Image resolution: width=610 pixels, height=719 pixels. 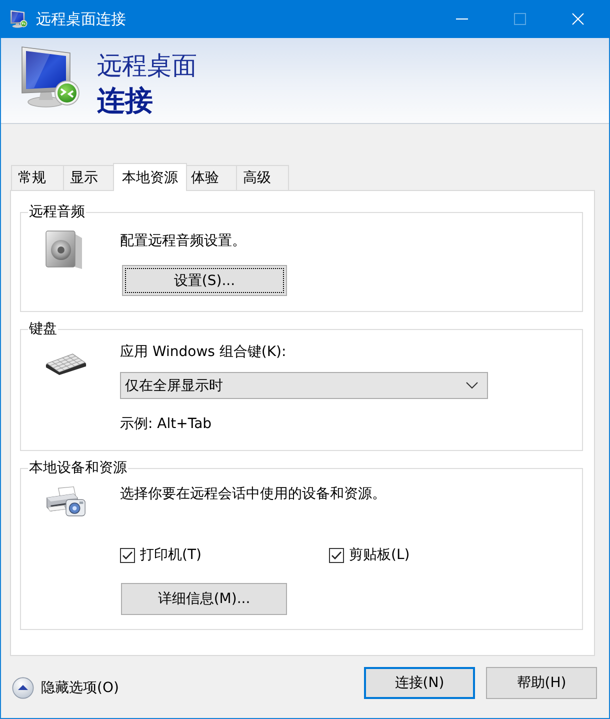 I want to click on tab: 本地资源, so click(x=150, y=177).